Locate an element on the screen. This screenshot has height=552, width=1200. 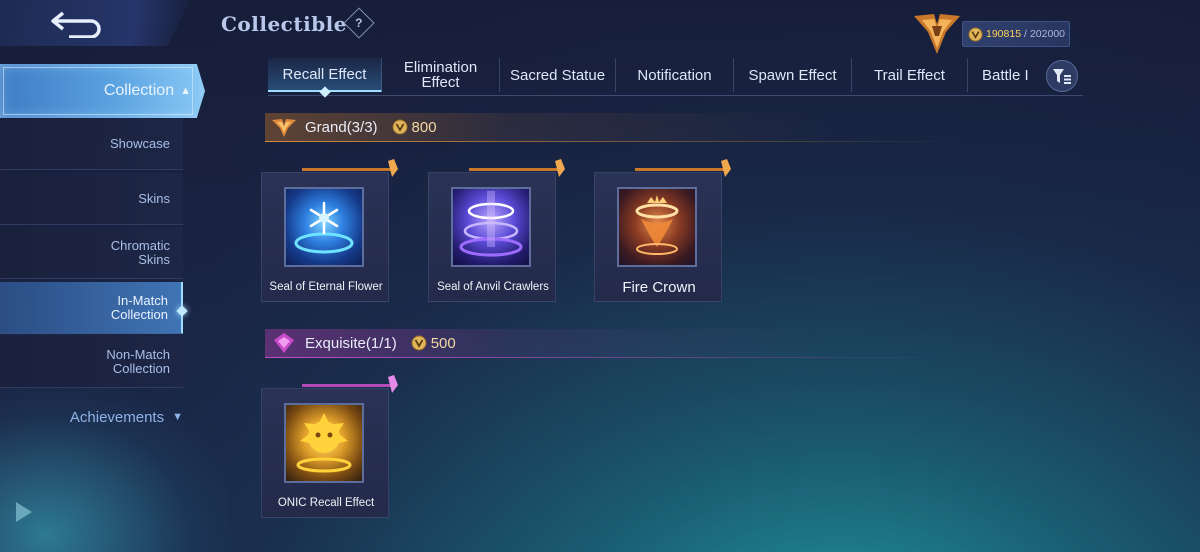
grand-rank-icon is located at coordinates (284, 128).